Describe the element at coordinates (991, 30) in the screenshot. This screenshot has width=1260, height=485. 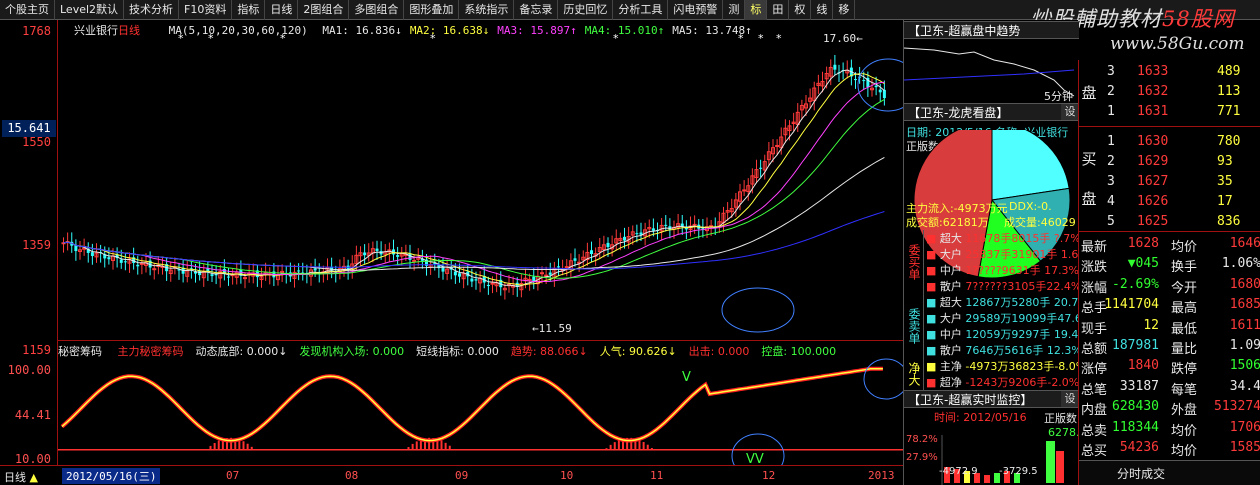
I see `trend-panel-title: 【卫东-超赢盘中趋势` at that location.